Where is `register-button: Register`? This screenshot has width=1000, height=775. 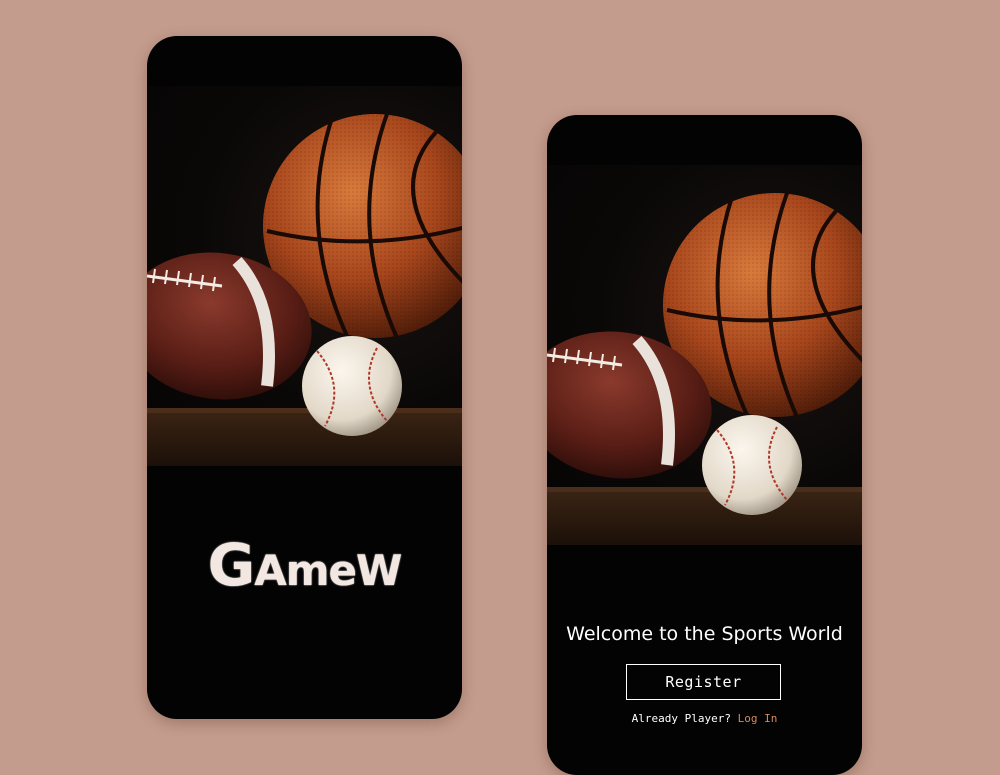 register-button: Register is located at coordinates (703, 682).